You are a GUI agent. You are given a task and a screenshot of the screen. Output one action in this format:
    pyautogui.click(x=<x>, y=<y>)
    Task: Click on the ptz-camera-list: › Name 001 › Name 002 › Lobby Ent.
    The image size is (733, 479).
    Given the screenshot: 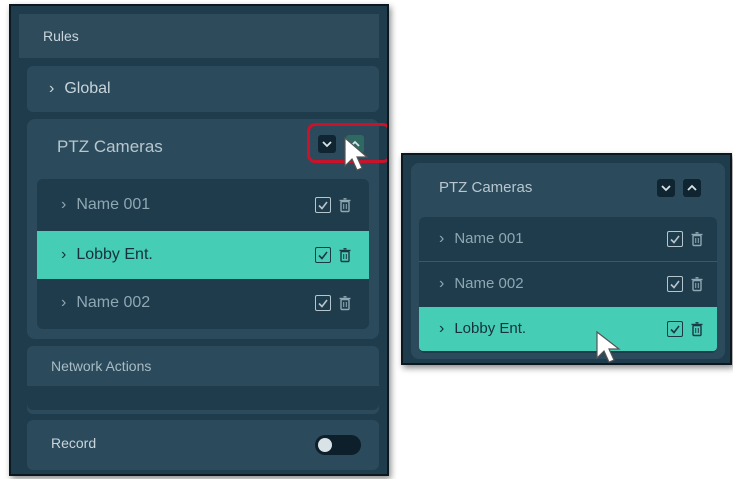 What is the action you would take?
    pyautogui.click(x=568, y=285)
    